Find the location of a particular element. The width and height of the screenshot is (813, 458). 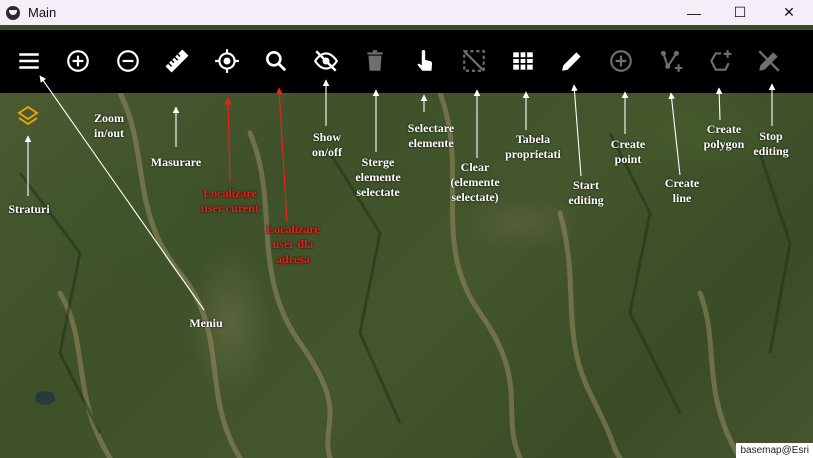

pencil-icon is located at coordinates (571, 61).